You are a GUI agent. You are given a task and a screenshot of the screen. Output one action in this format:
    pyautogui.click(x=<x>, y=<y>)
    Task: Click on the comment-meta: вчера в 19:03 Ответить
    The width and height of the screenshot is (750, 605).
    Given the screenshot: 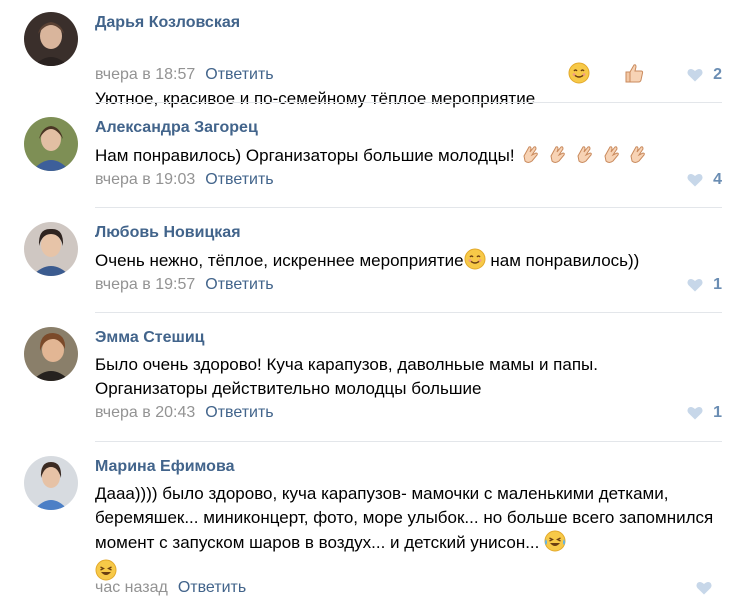 What is the action you would take?
    pyautogui.click(x=184, y=180)
    